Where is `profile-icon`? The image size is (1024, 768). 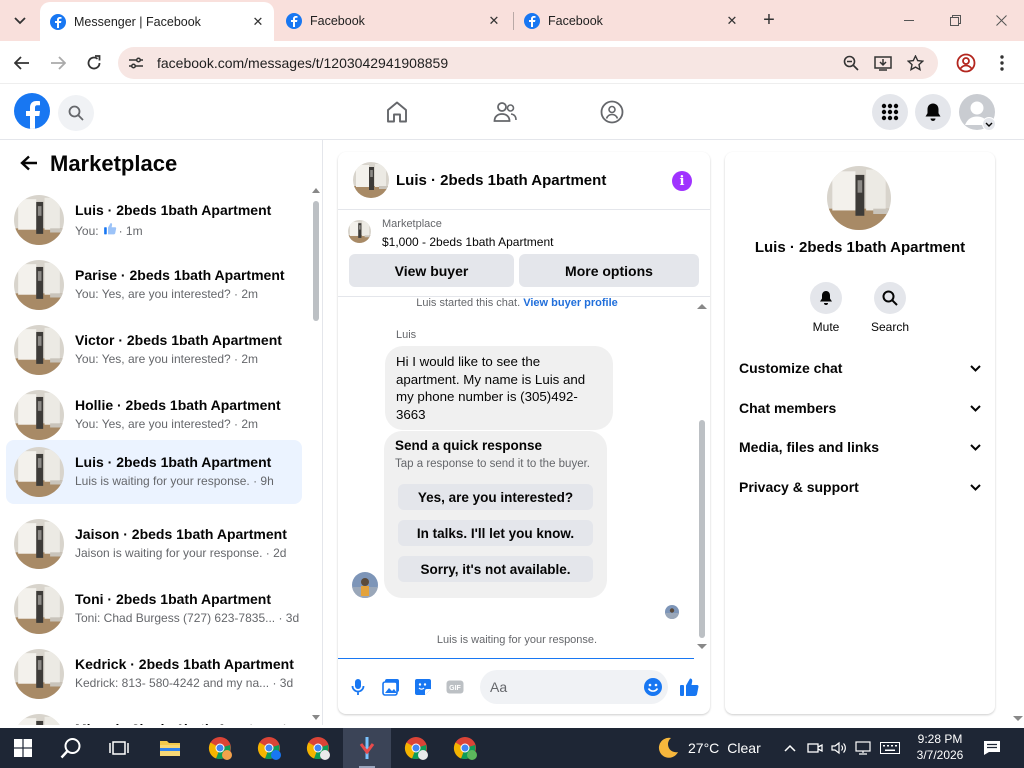
profile-icon is located at coordinates (966, 63).